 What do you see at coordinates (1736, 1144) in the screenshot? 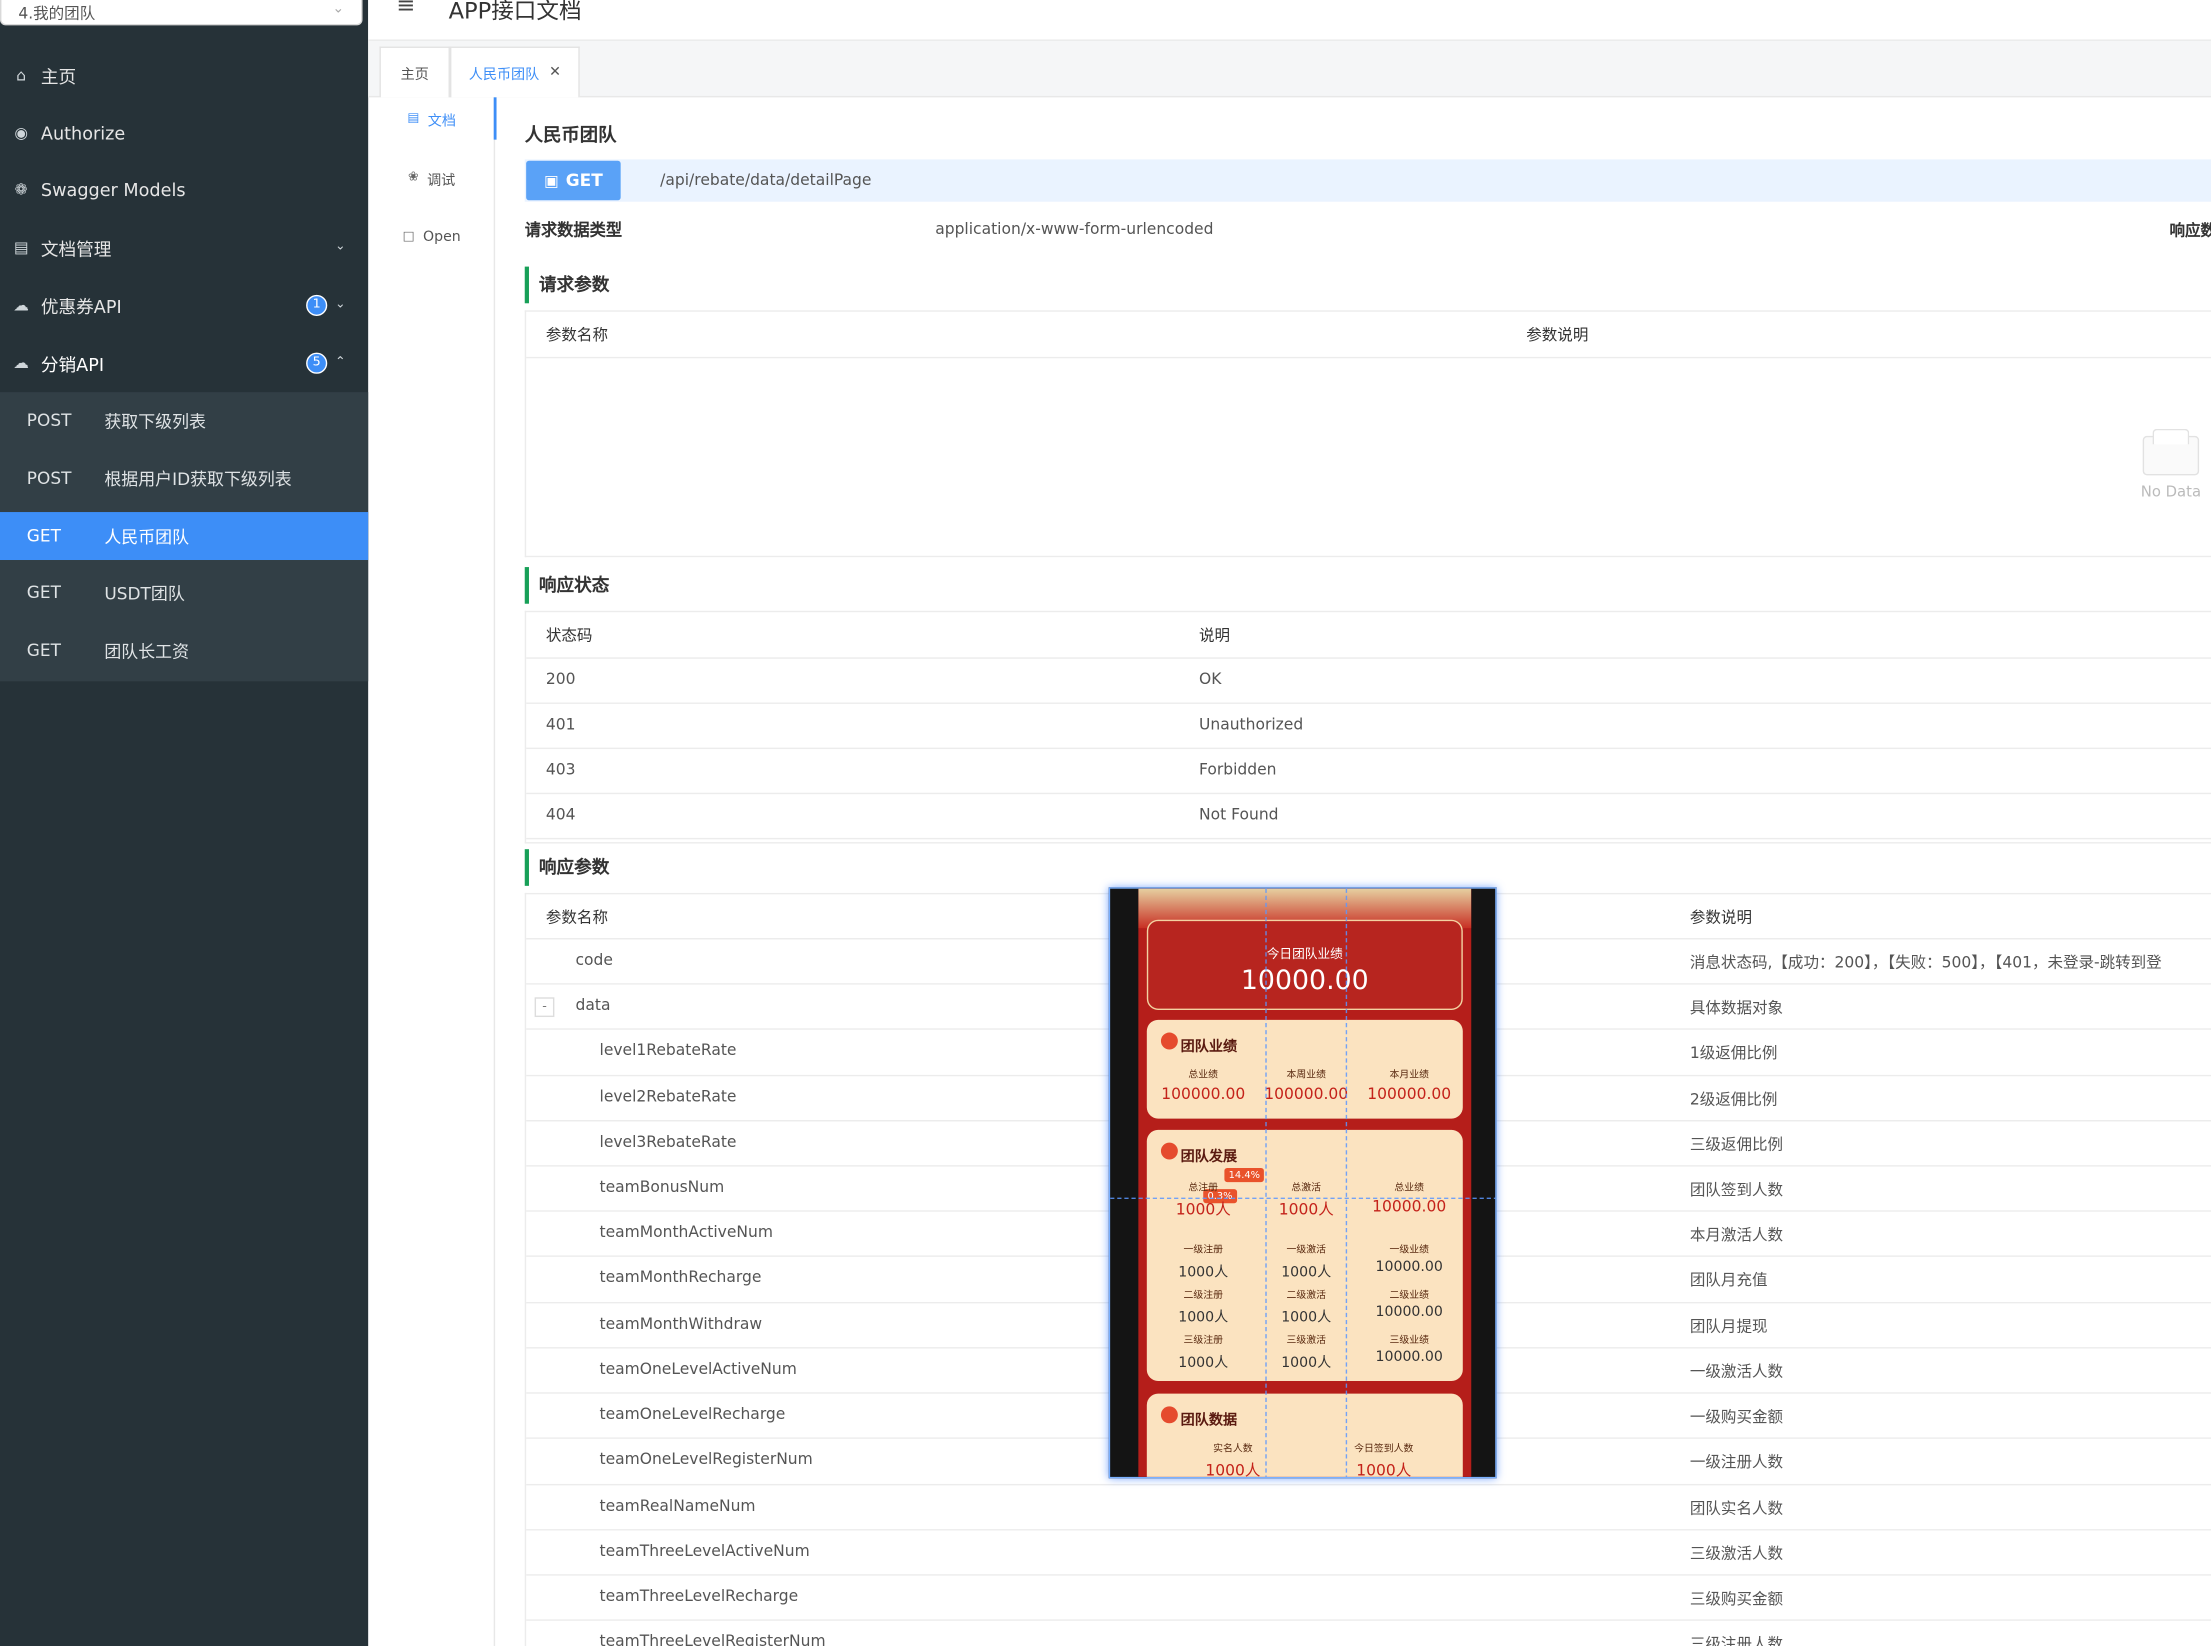
I see `param-desc: 三级返佣比例` at bounding box center [1736, 1144].